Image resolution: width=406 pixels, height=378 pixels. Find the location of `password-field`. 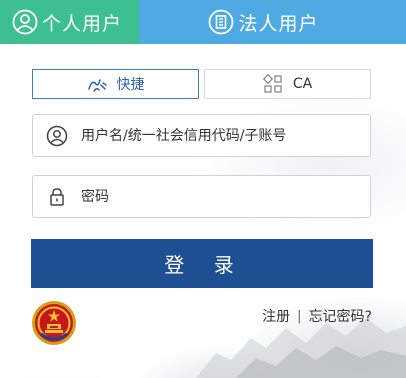

password-field is located at coordinates (201, 196).